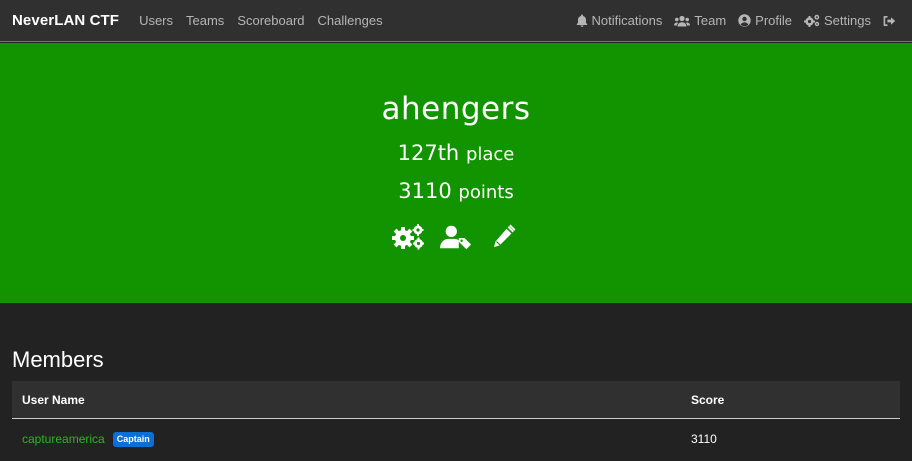  I want to click on nav-logout, so click(891, 21).